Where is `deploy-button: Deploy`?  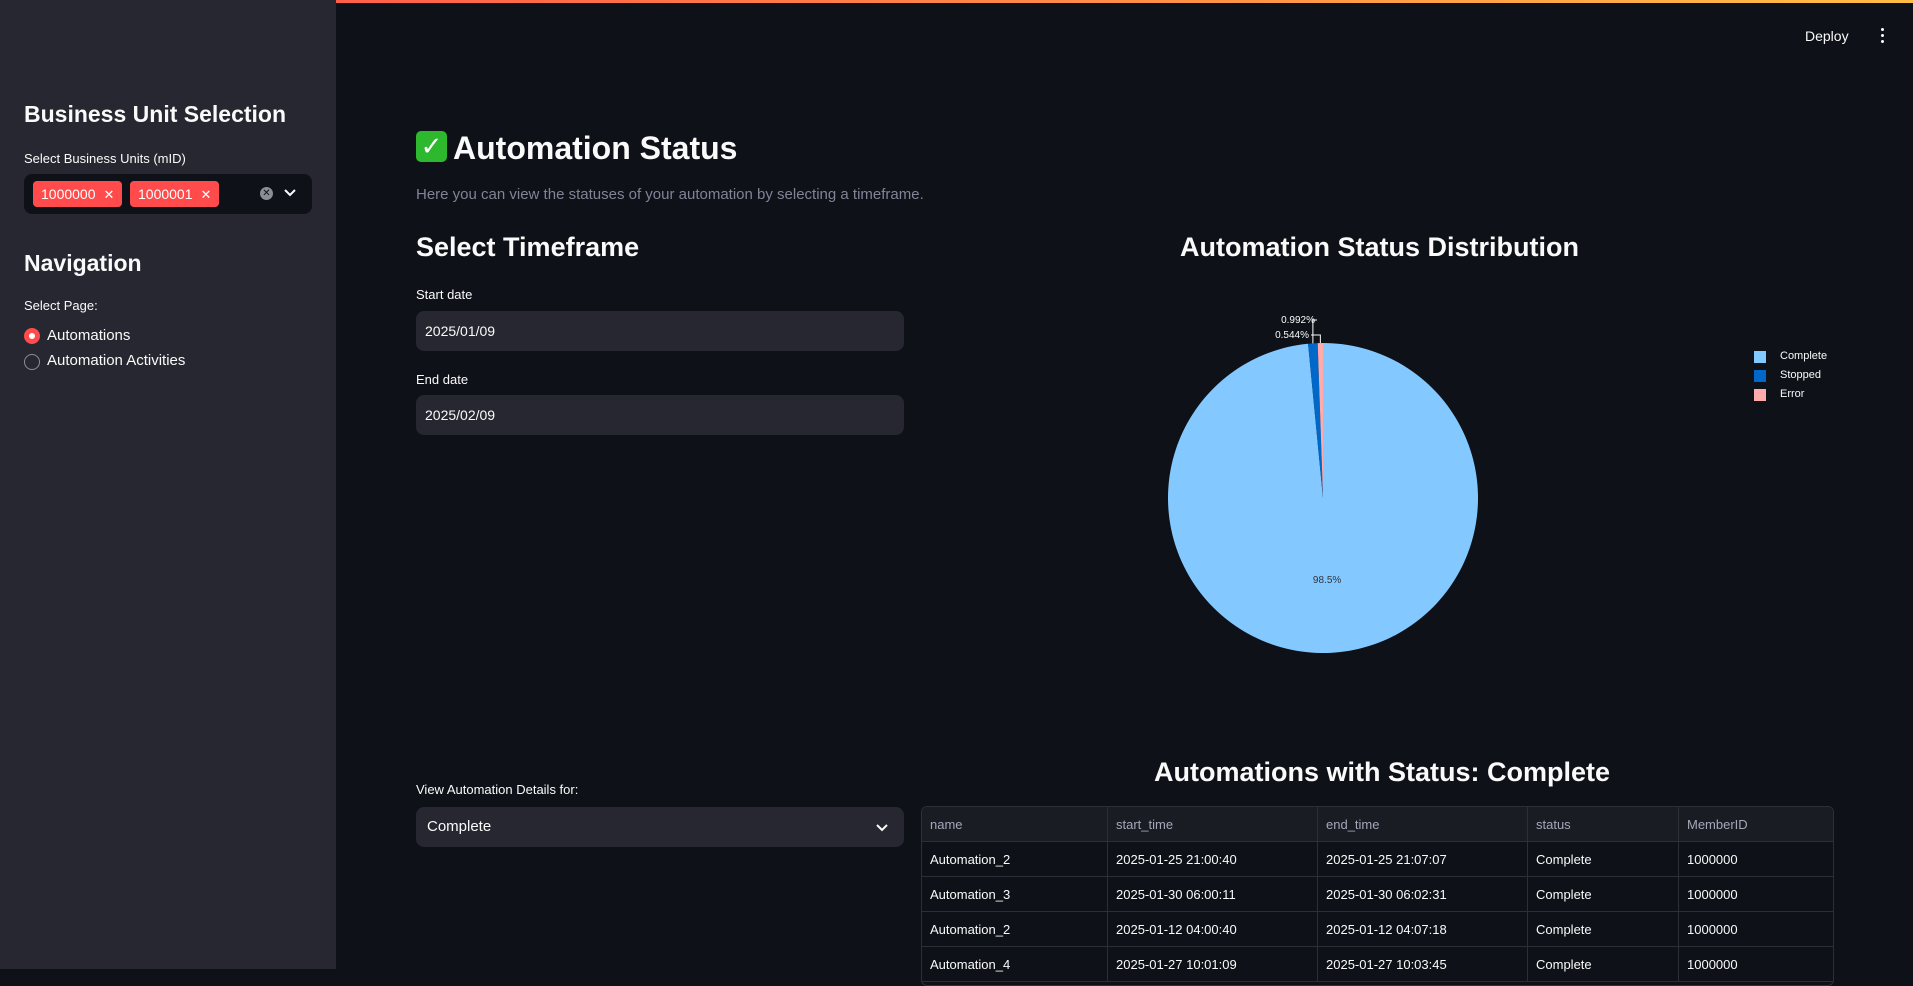 deploy-button: Deploy is located at coordinates (1827, 36).